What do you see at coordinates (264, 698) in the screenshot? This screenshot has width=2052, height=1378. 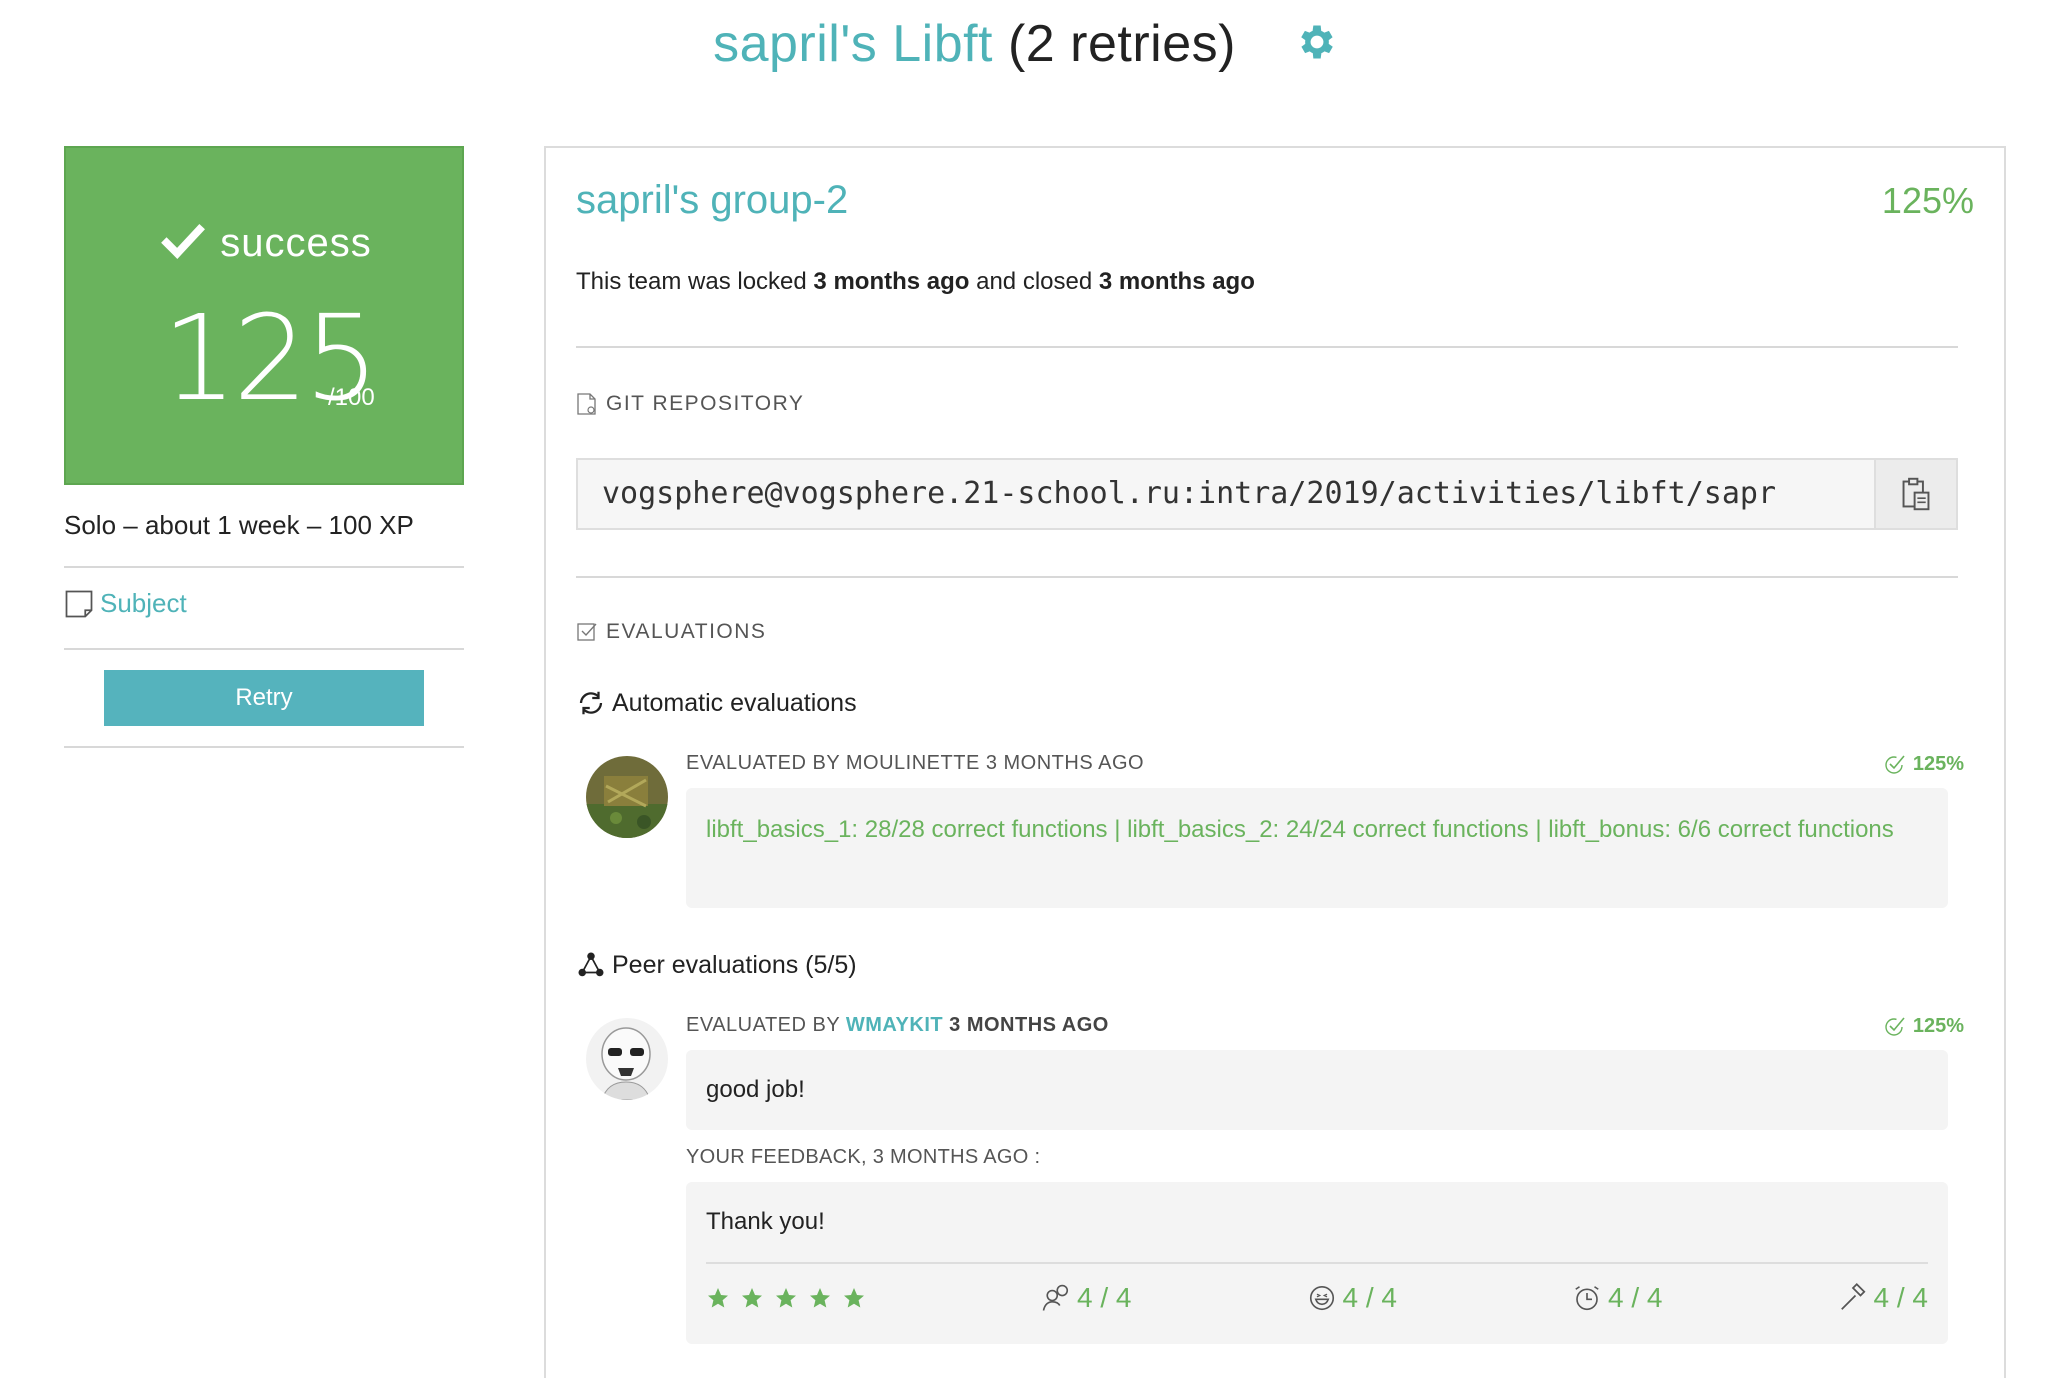 I see `retry-button: Retry` at bounding box center [264, 698].